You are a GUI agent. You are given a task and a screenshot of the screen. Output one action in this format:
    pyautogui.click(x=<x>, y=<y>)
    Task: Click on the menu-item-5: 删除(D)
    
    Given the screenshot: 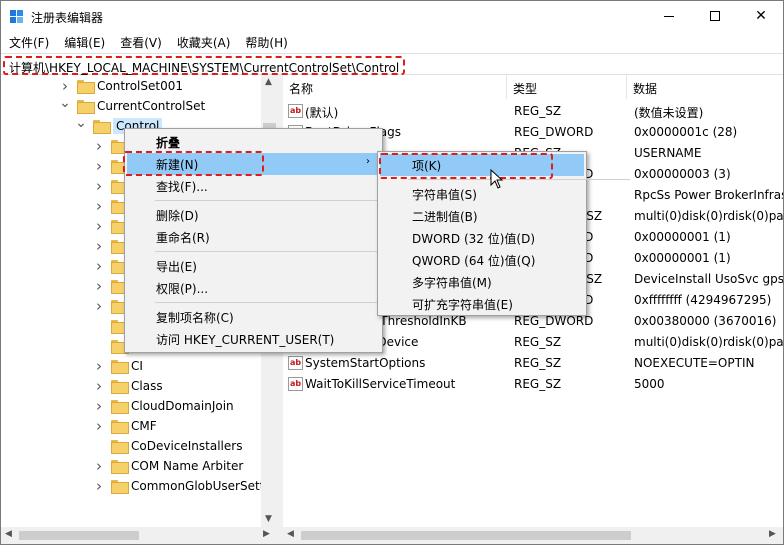 What is the action you would take?
    pyautogui.click(x=253, y=215)
    